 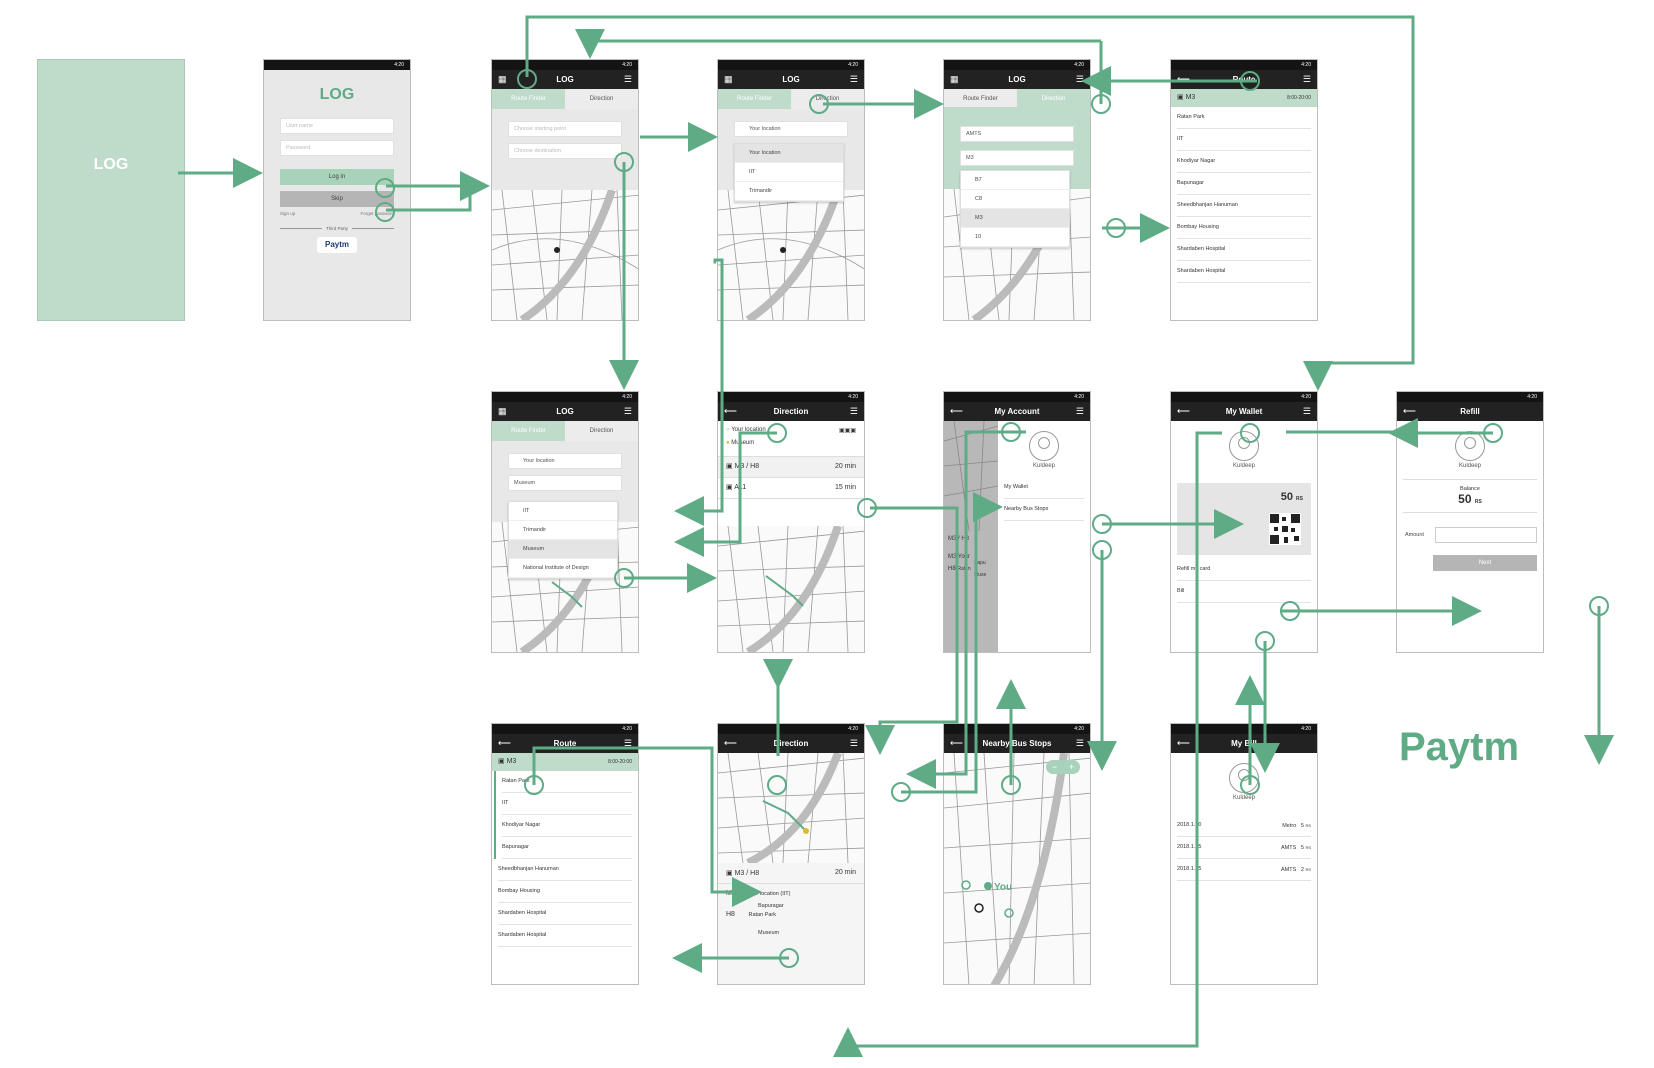 I want to click on next-button: Next, so click(x=1485, y=563).